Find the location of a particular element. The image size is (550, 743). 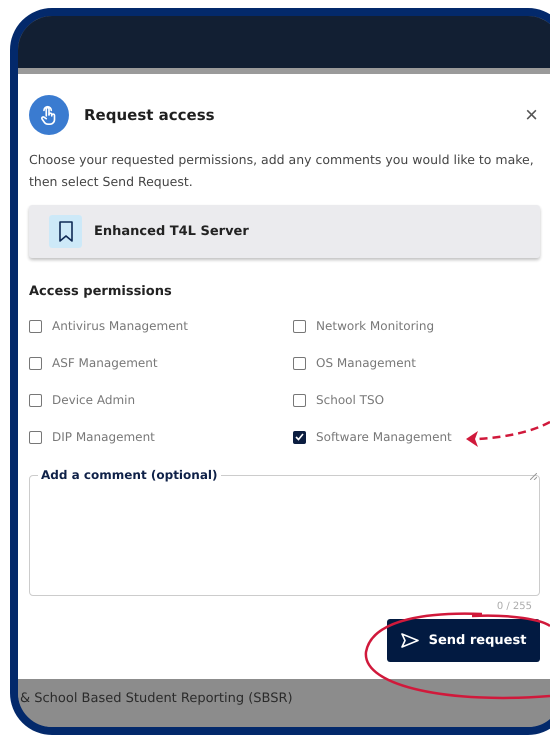

touch-icon is located at coordinates (49, 115).